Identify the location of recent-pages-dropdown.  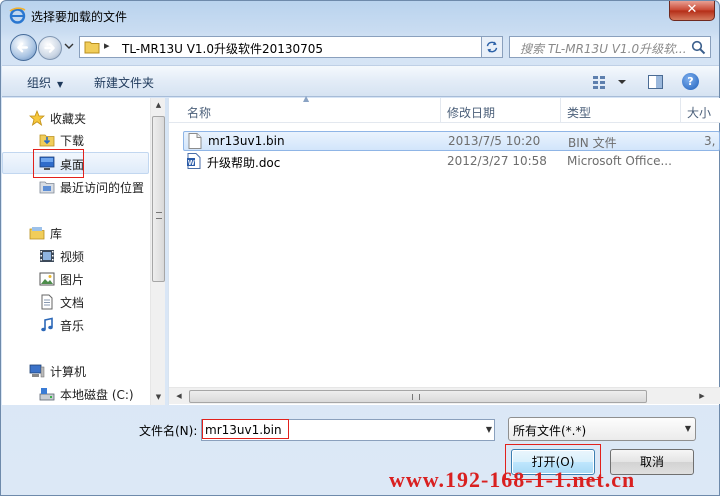
(69, 46).